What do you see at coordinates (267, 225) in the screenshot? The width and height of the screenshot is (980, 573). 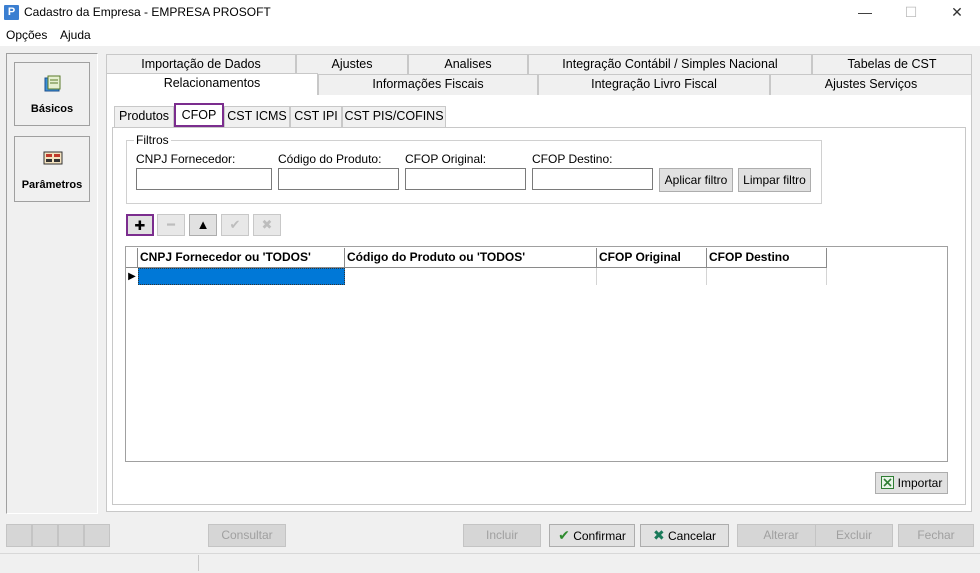 I see `cancel-row-button: ✖` at bounding box center [267, 225].